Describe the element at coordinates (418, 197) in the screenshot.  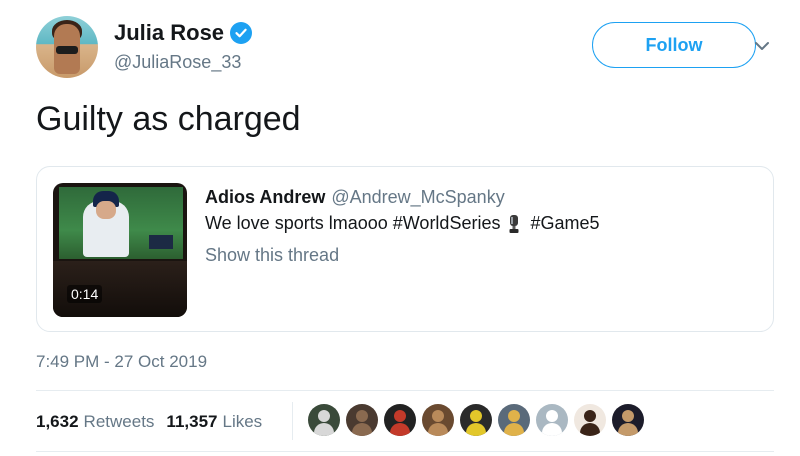
I see `quoted-author-handle: @Andrew_McSpanky` at that location.